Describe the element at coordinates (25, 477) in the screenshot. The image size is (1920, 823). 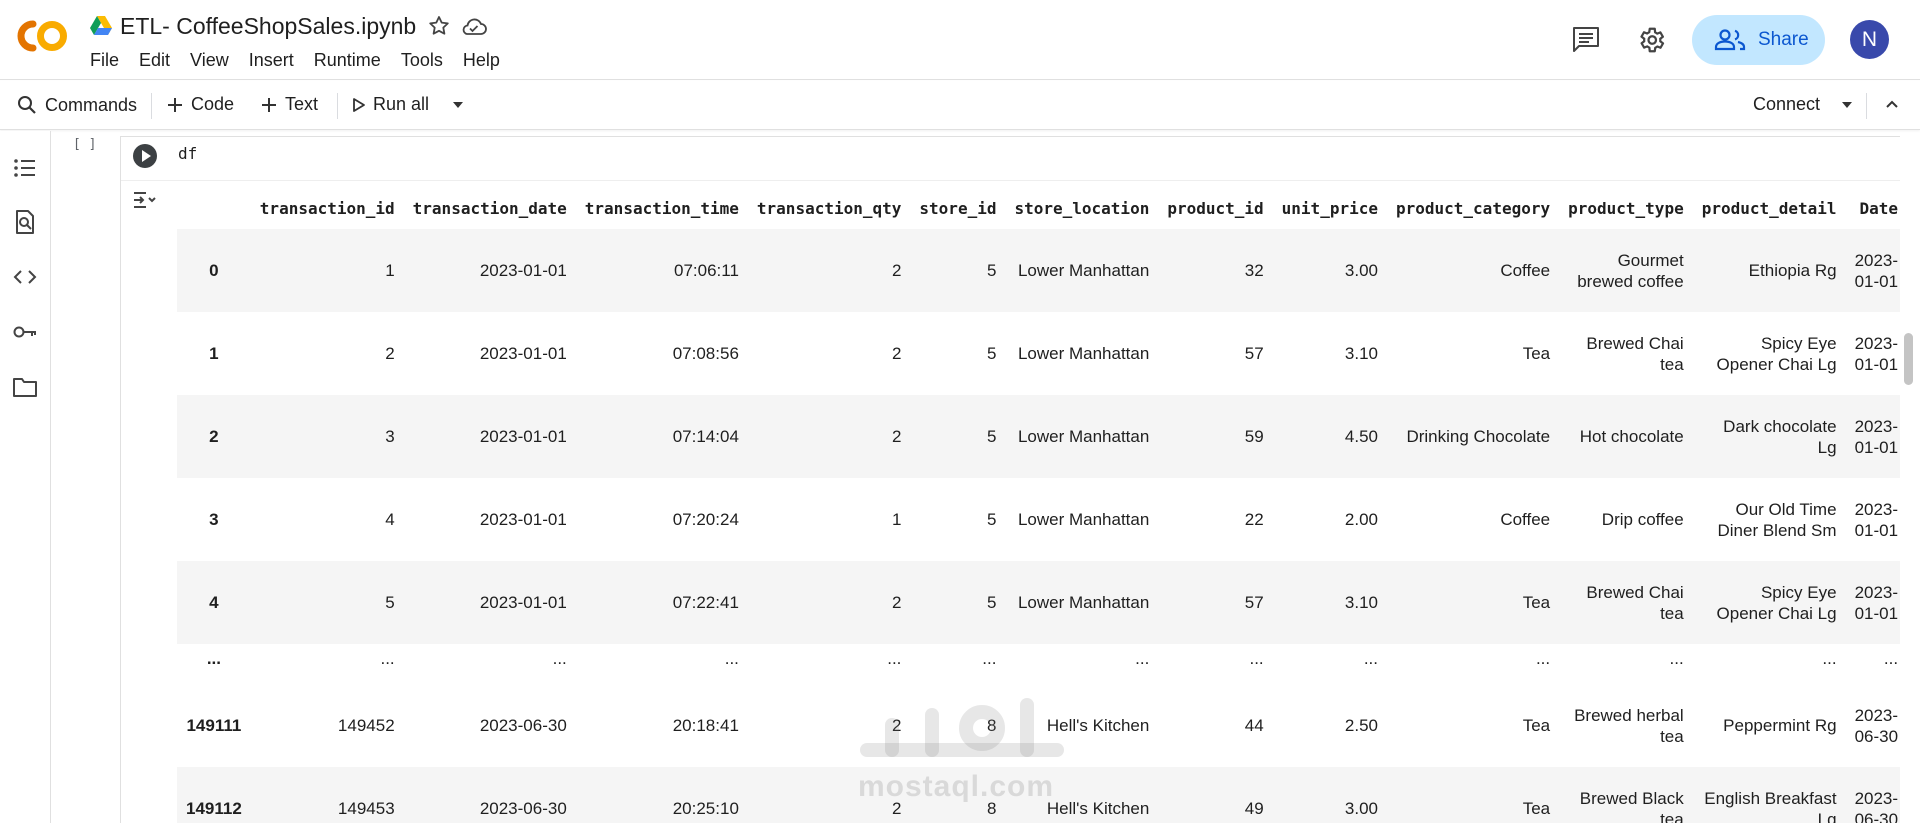
I see `left-rail` at that location.